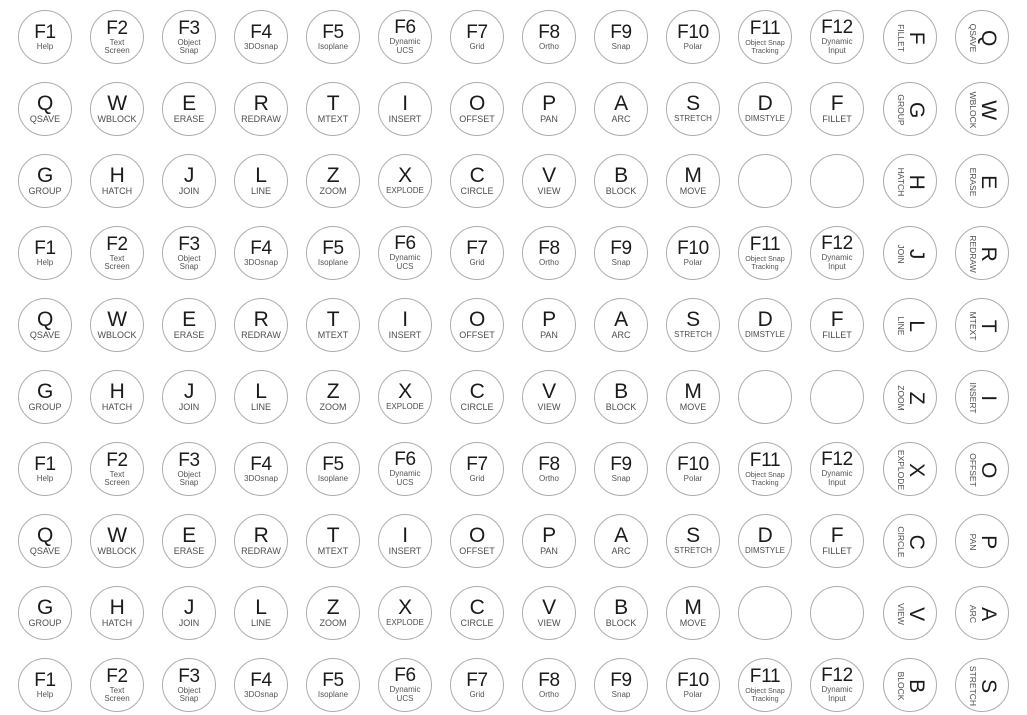 This screenshot has height=715, width=1027. Describe the element at coordinates (765, 109) in the screenshot. I see `key-sticker-d: D DIMSTYLE` at that location.